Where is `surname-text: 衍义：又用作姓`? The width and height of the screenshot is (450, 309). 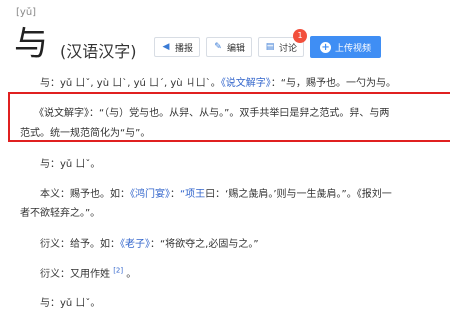 surname-text: 衍义：又用作姓 is located at coordinates (75, 274).